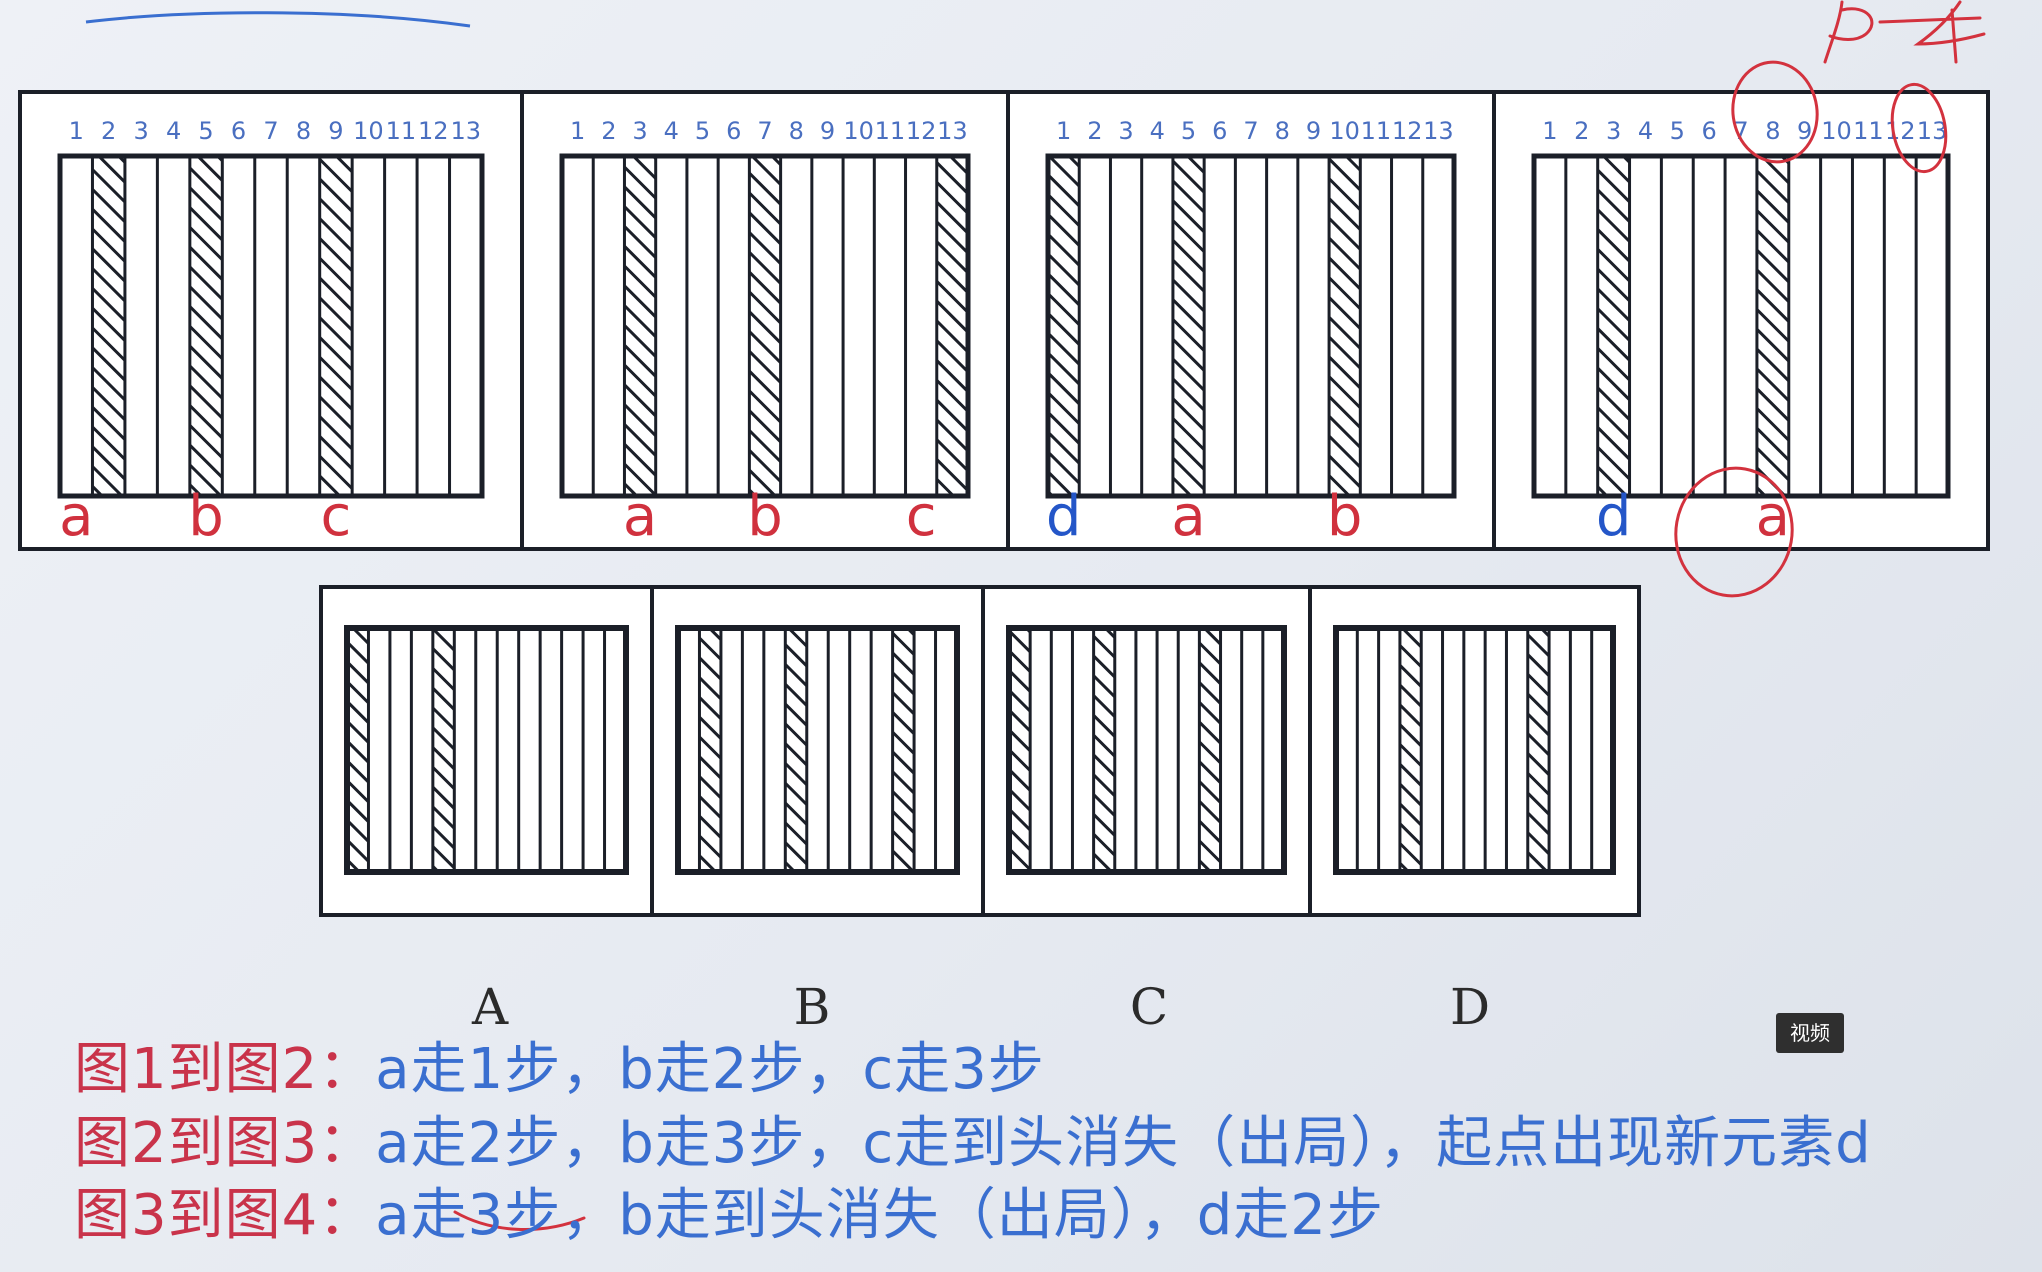  What do you see at coordinates (1810, 1033) in the screenshot?
I see `video-badge: 视频` at bounding box center [1810, 1033].